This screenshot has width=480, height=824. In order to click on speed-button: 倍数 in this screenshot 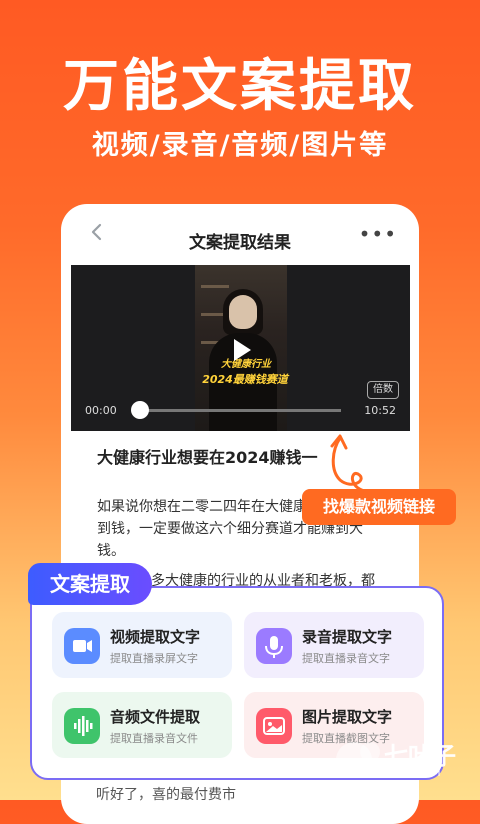, I will do `click(383, 390)`.